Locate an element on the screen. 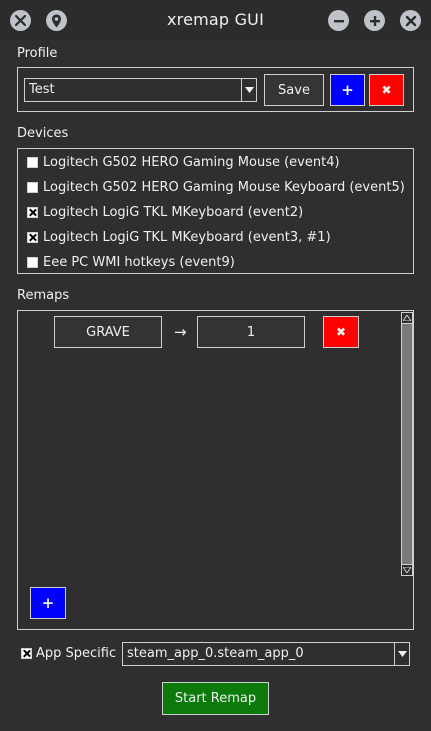  device-item: Logitech G502 HERO Gaming Mouse (event4) is located at coordinates (183, 162).